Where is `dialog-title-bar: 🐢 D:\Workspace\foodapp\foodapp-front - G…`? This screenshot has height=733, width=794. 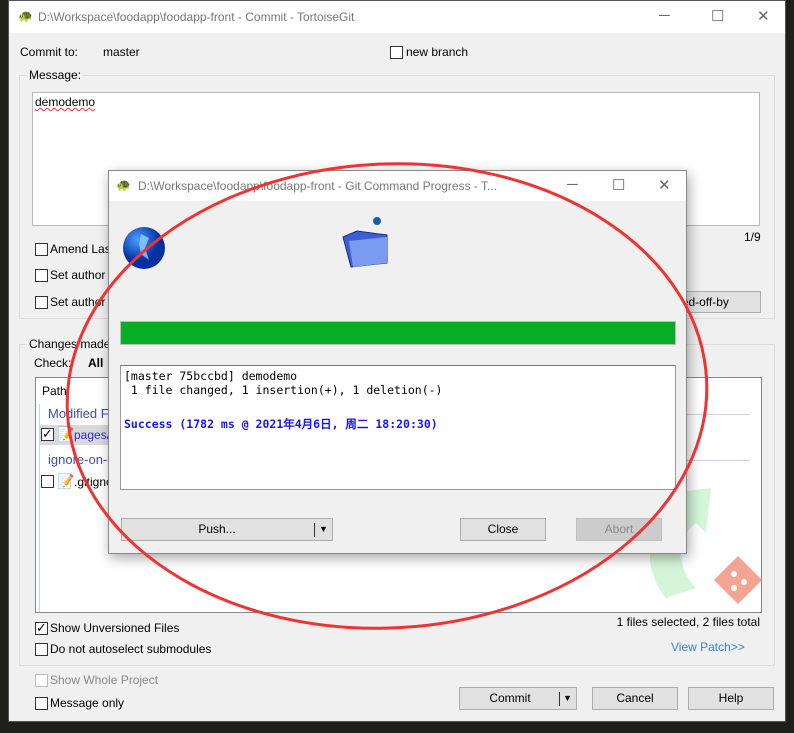 dialog-title-bar: 🐢 D:\Workspace\foodapp\foodapp-front - G… is located at coordinates (397, 186).